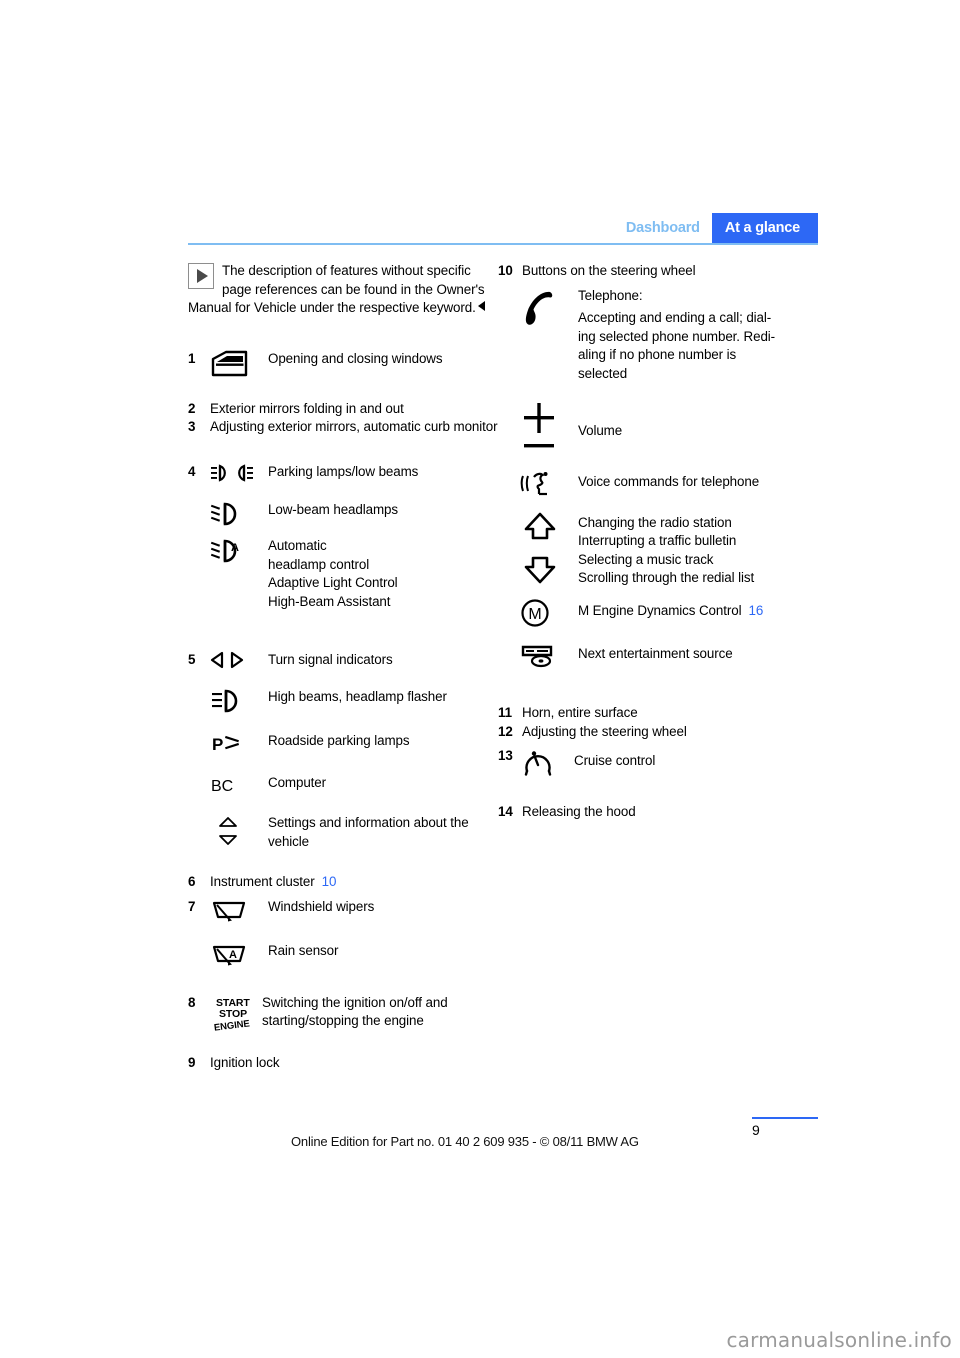 The image size is (960, 1358). I want to click on item-number: 10, so click(505, 270).